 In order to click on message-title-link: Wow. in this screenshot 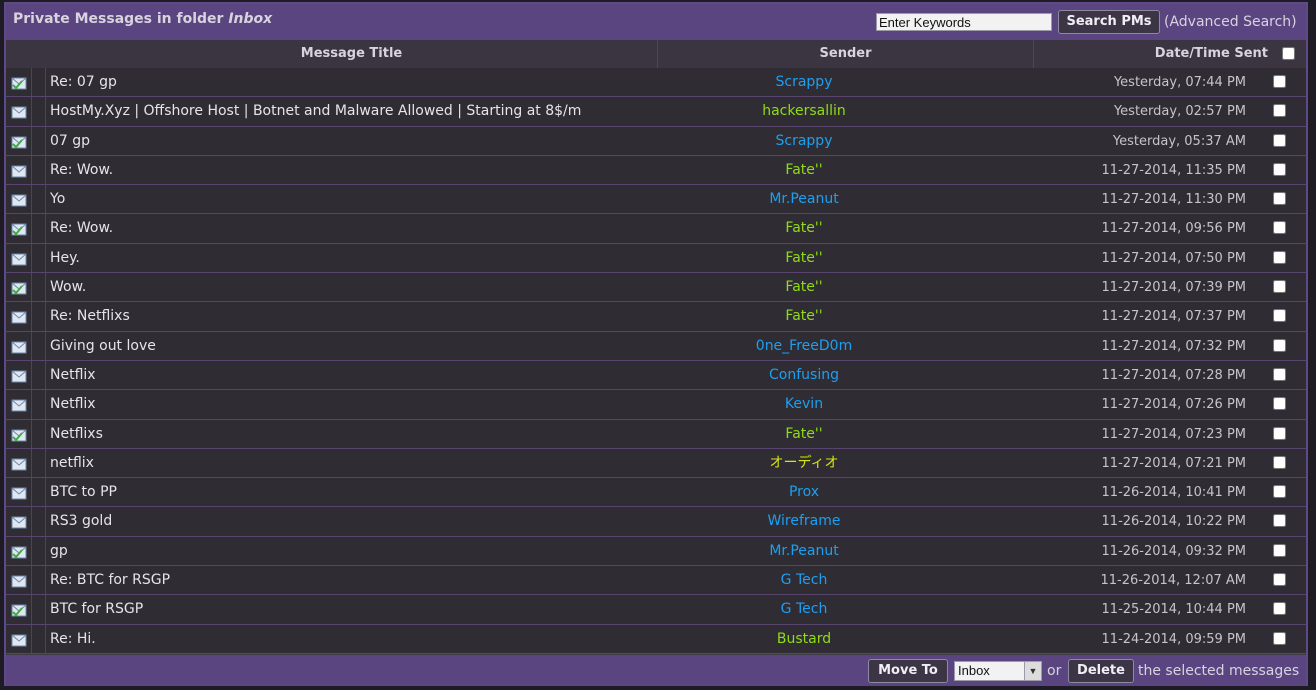, I will do `click(68, 287)`.